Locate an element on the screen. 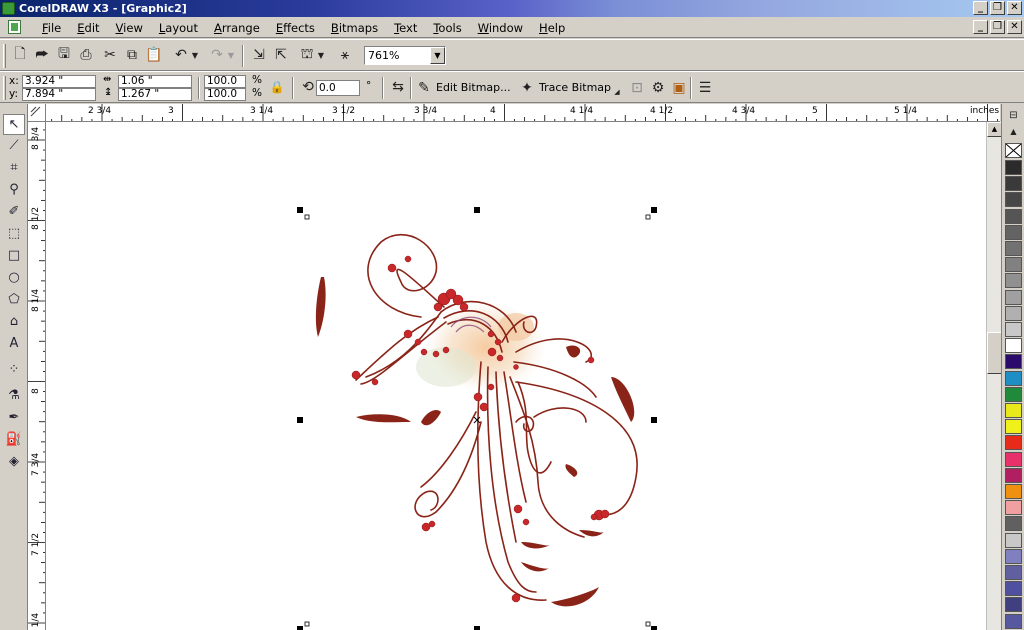 Image resolution: width=1024 pixels, height=630 pixels. application-launcher-icon: ⛫ is located at coordinates (307, 55).